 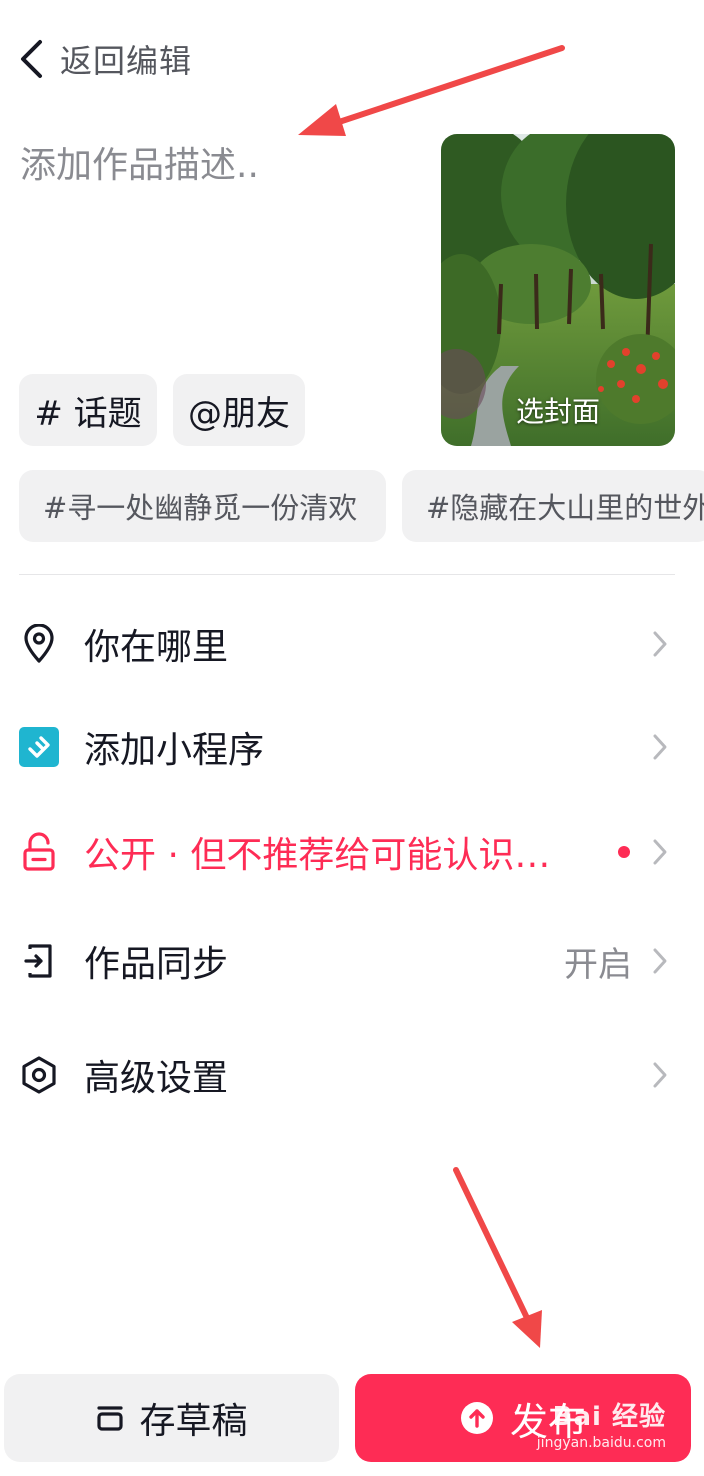 I want to click on cover-picker: 选封面, so click(x=558, y=290).